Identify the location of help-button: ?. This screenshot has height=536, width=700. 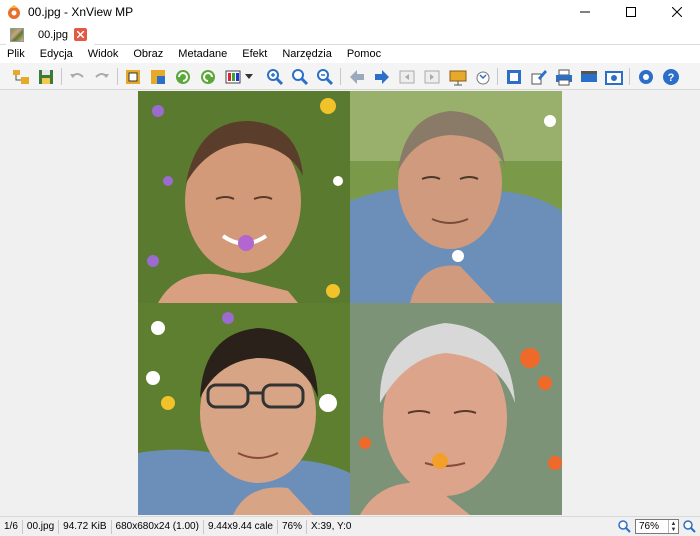
(670, 76).